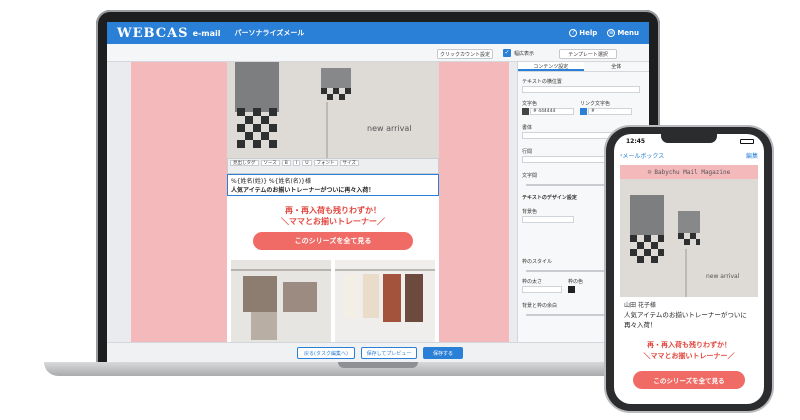  I want to click on edit-line-name: %{姓名(姓)} %{姓名(名)}様, so click(271, 181).